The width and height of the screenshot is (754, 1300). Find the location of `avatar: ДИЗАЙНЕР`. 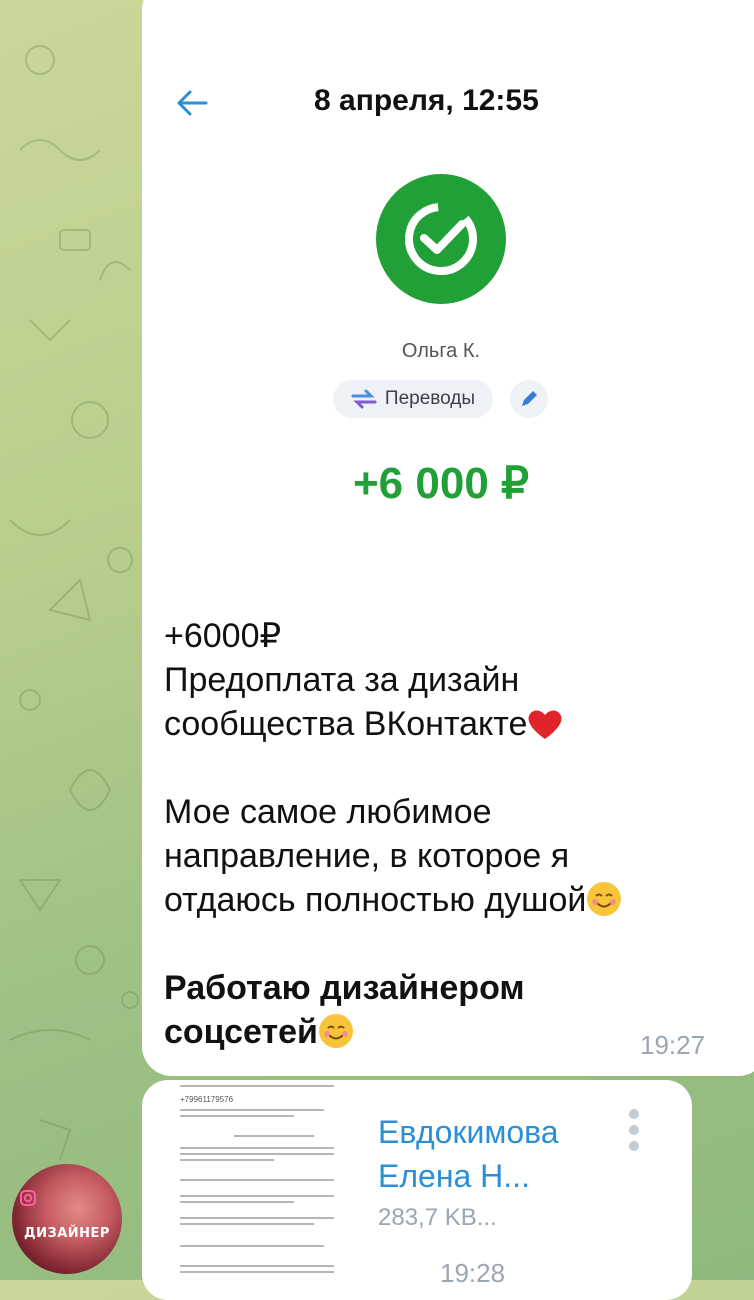

avatar: ДИЗАЙНЕР is located at coordinates (67, 1219).